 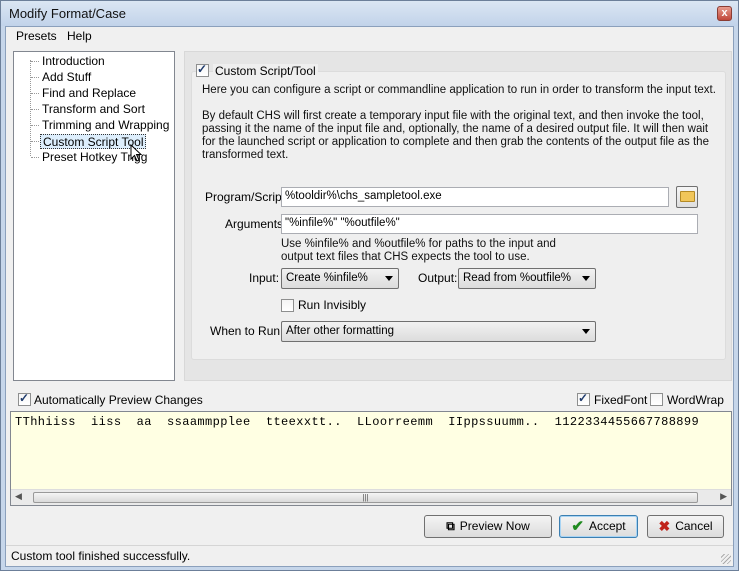 What do you see at coordinates (73, 61) in the screenshot?
I see `tree-item-introduction: Introduction` at bounding box center [73, 61].